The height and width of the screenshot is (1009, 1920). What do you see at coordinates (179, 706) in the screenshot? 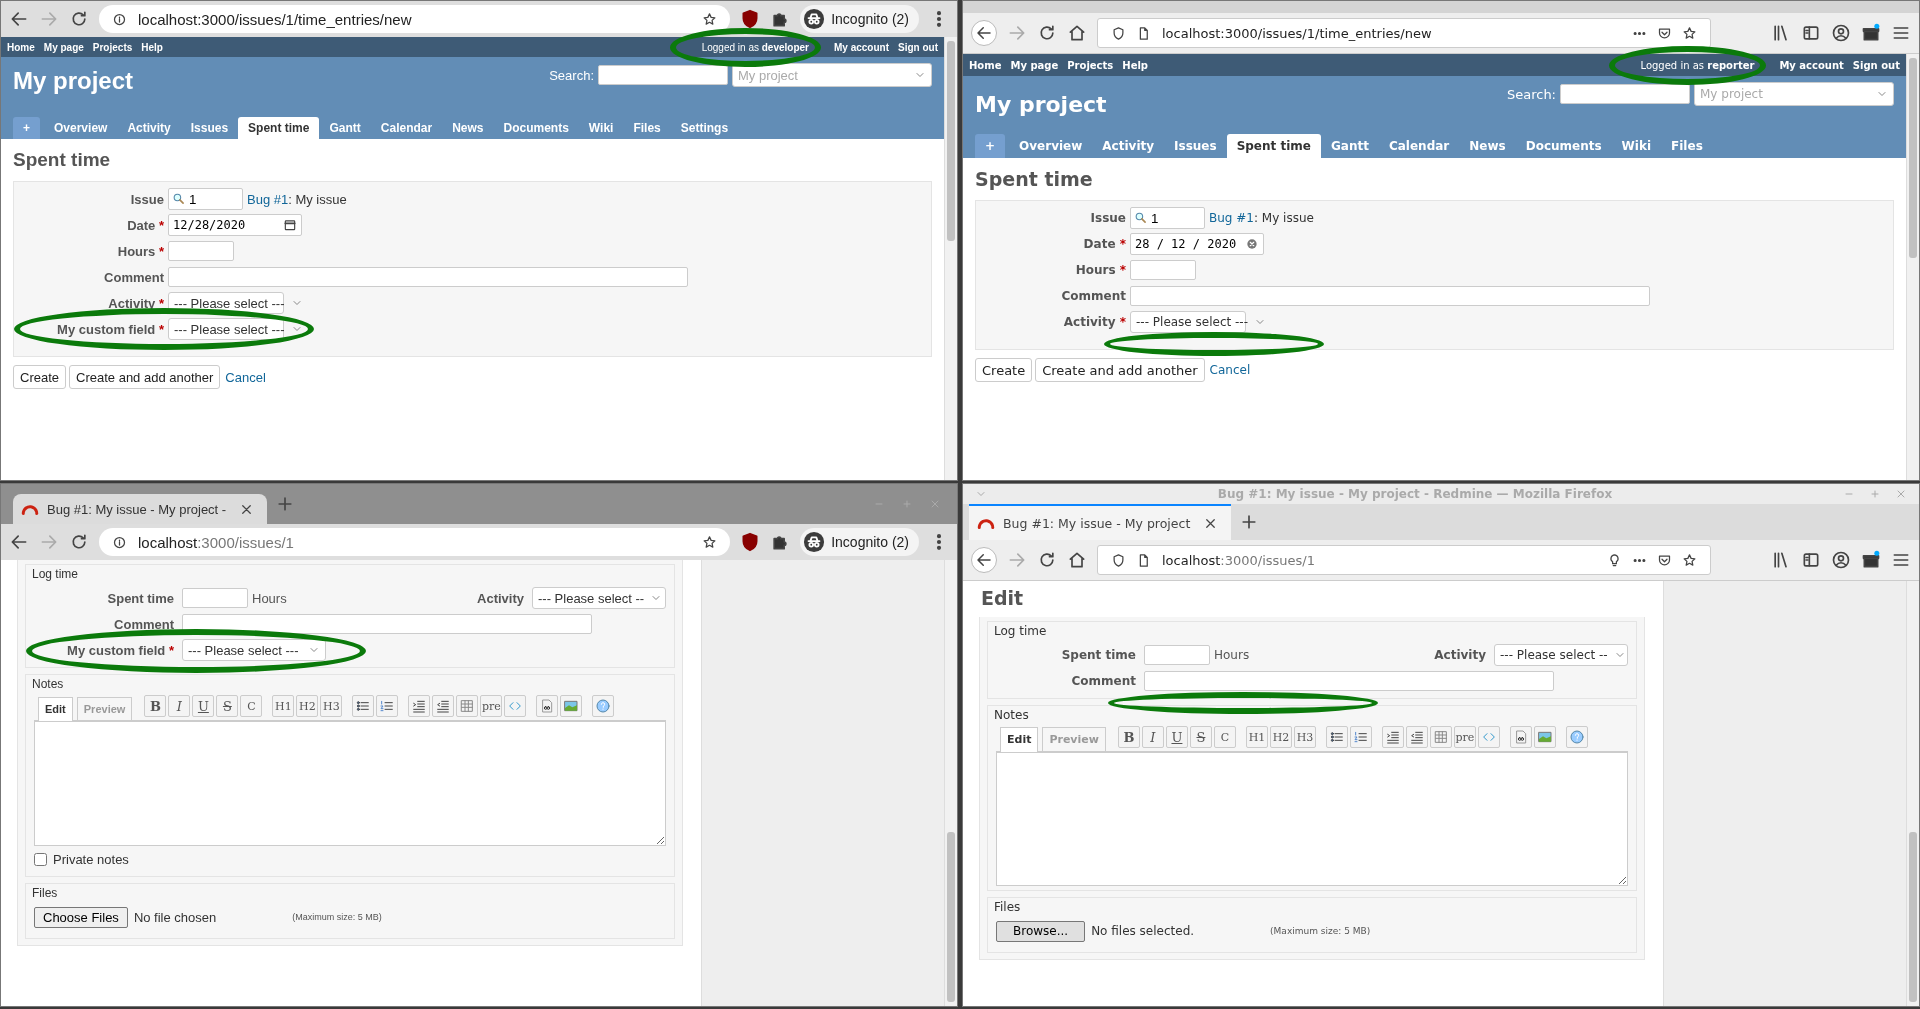
I see `toolbar-button: I` at bounding box center [179, 706].